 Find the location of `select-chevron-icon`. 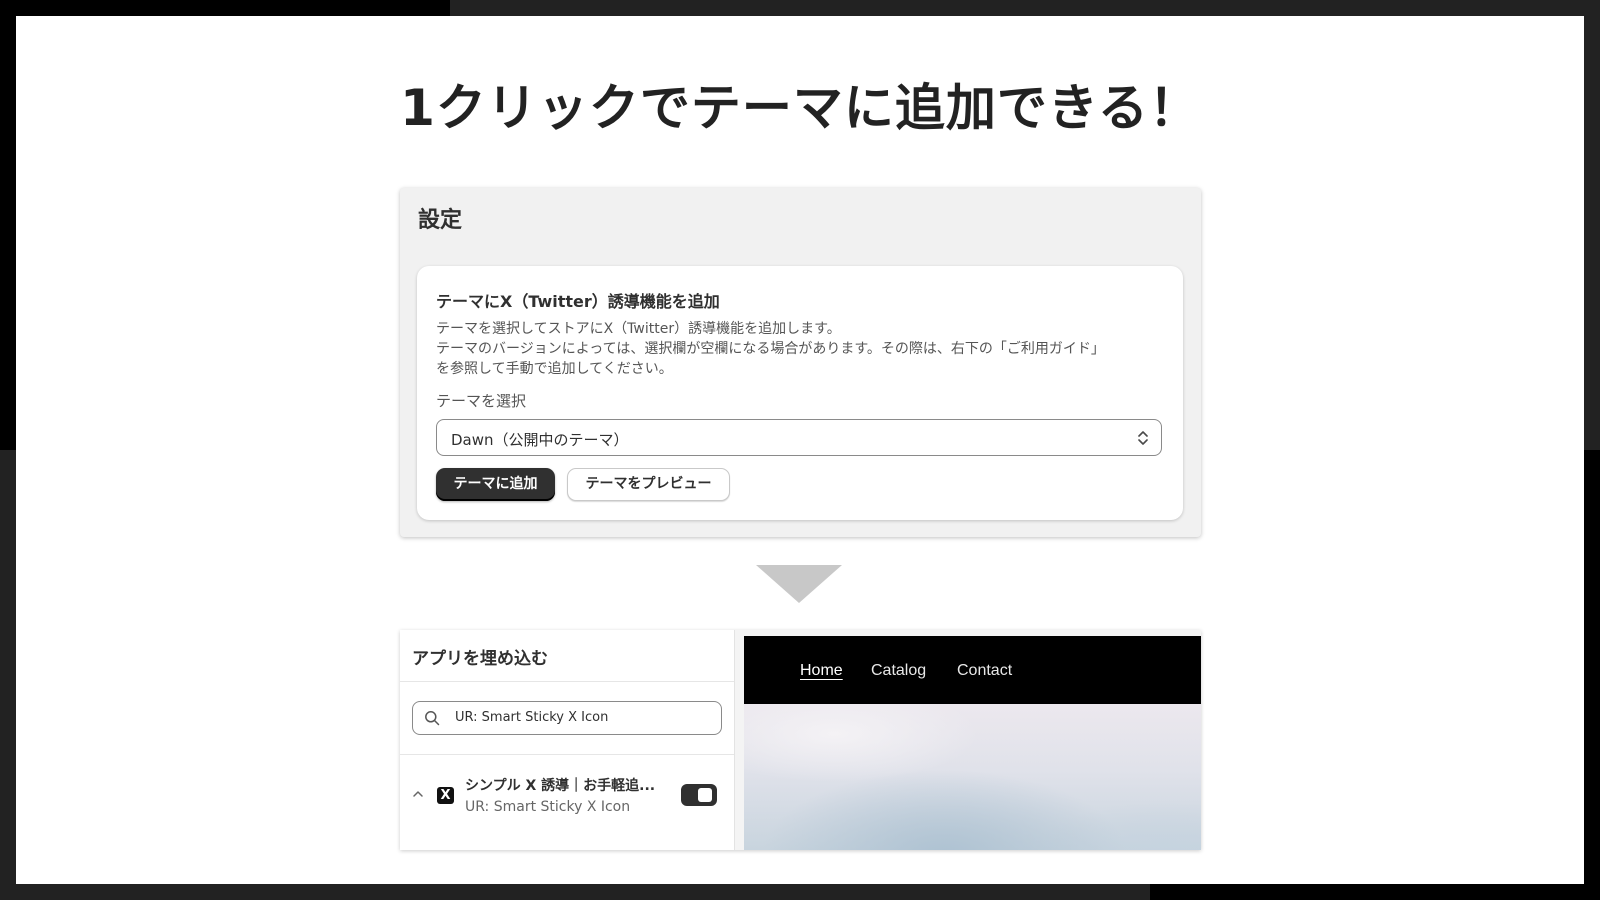

select-chevron-icon is located at coordinates (1143, 438).